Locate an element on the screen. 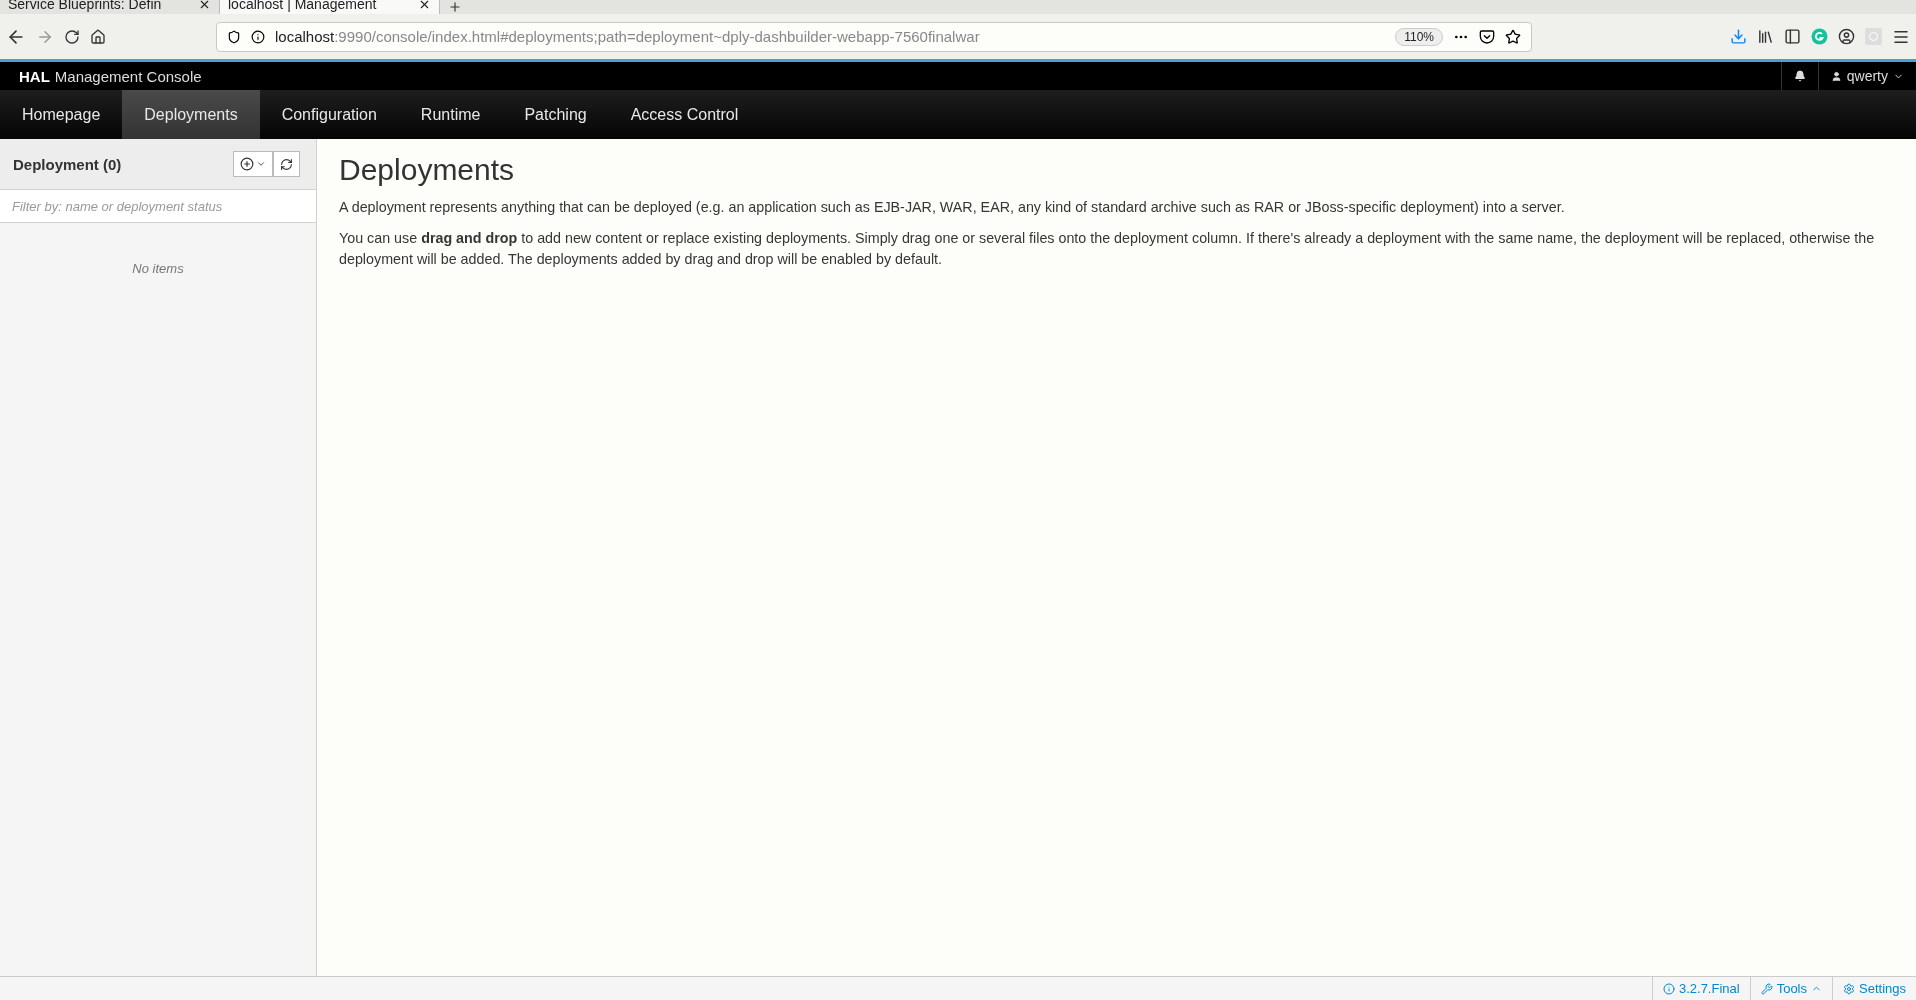 The height and width of the screenshot is (1000, 1916). description-text: A deployment represents anything that can be deployed (e.g. an application such as EJB-JAR, WAR, EAR, any kind of standard archive such as RAR or JBoss-specific deployment) into a server. is located at coordinates (952, 207).